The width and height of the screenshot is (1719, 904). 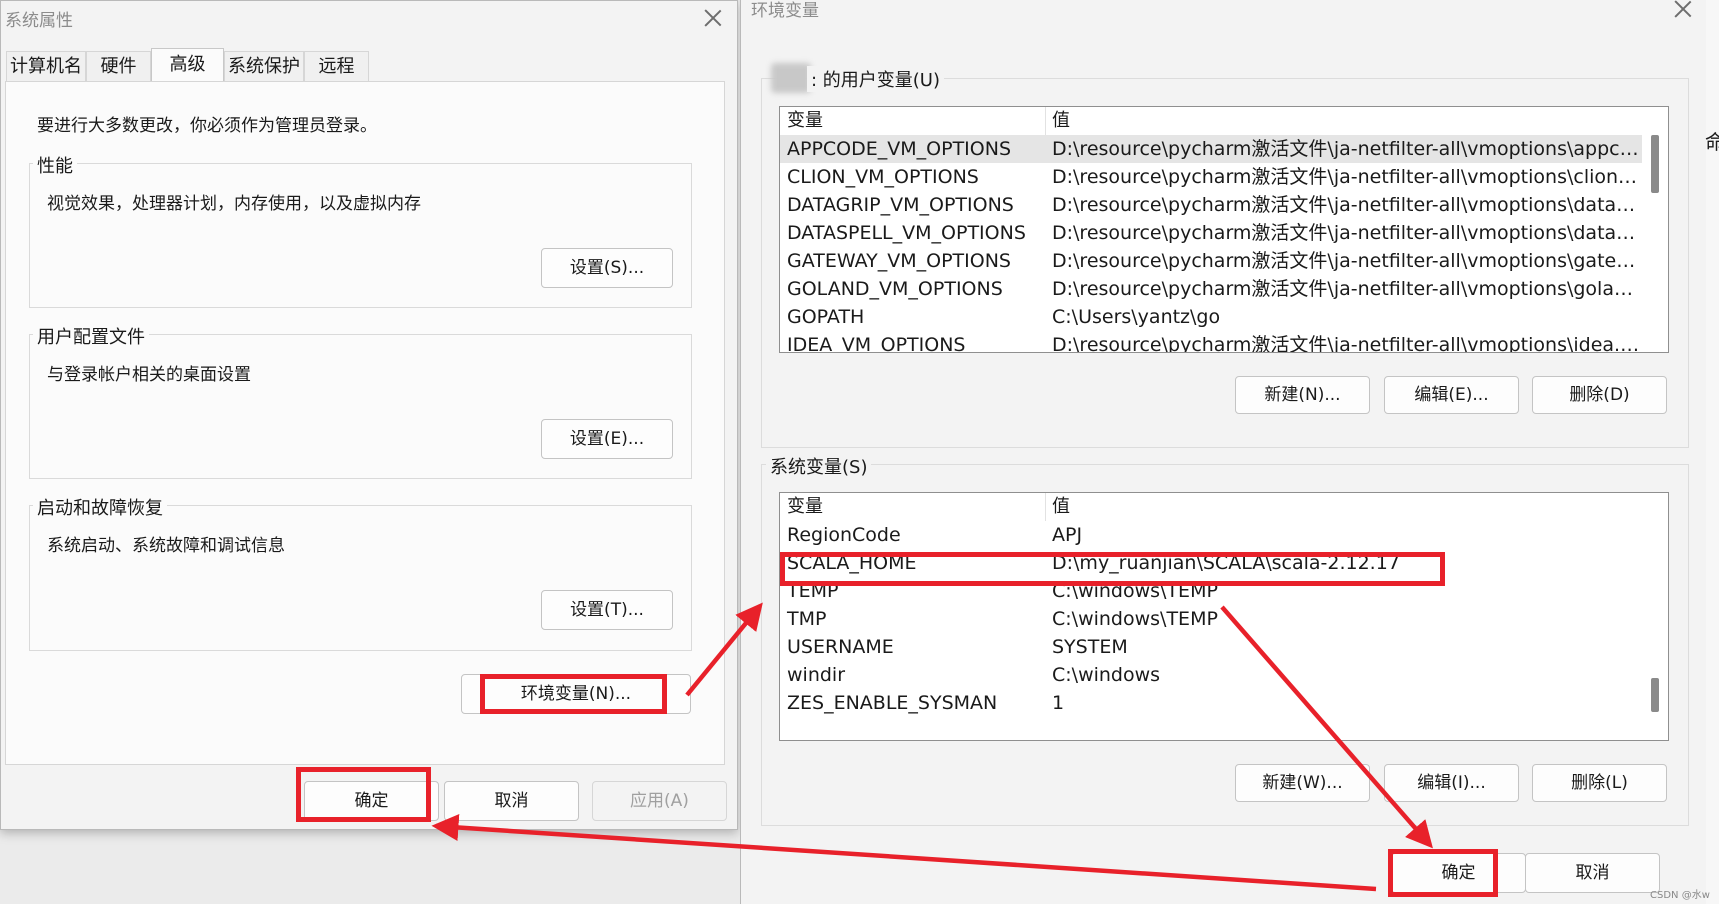 I want to click on watermark: CSDN @水w, so click(x=1680, y=895).